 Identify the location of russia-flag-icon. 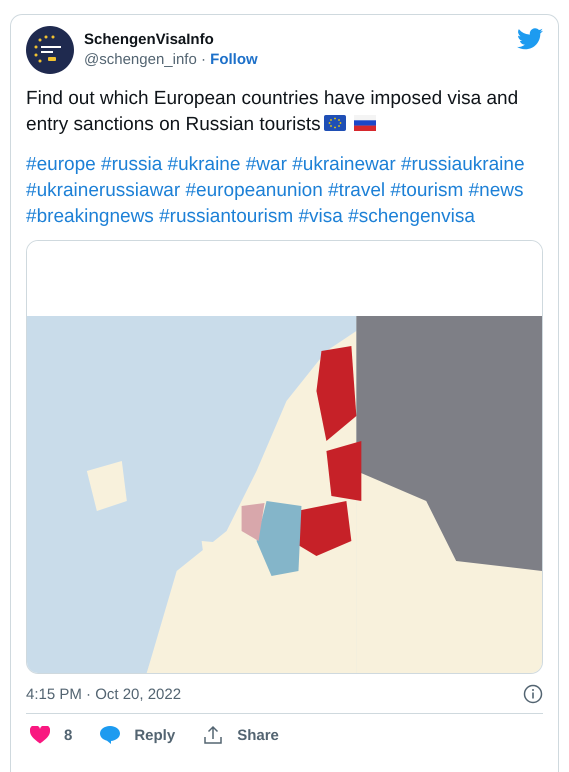
(365, 123).